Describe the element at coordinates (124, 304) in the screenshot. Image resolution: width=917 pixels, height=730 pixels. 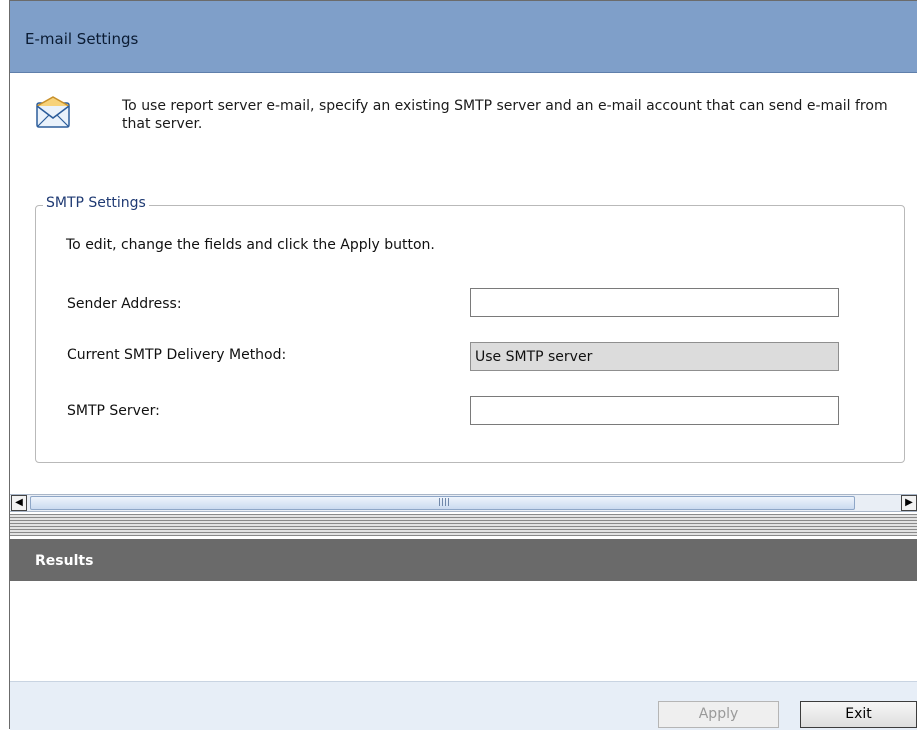
I see `sender-address-label: Sender Address:` at that location.